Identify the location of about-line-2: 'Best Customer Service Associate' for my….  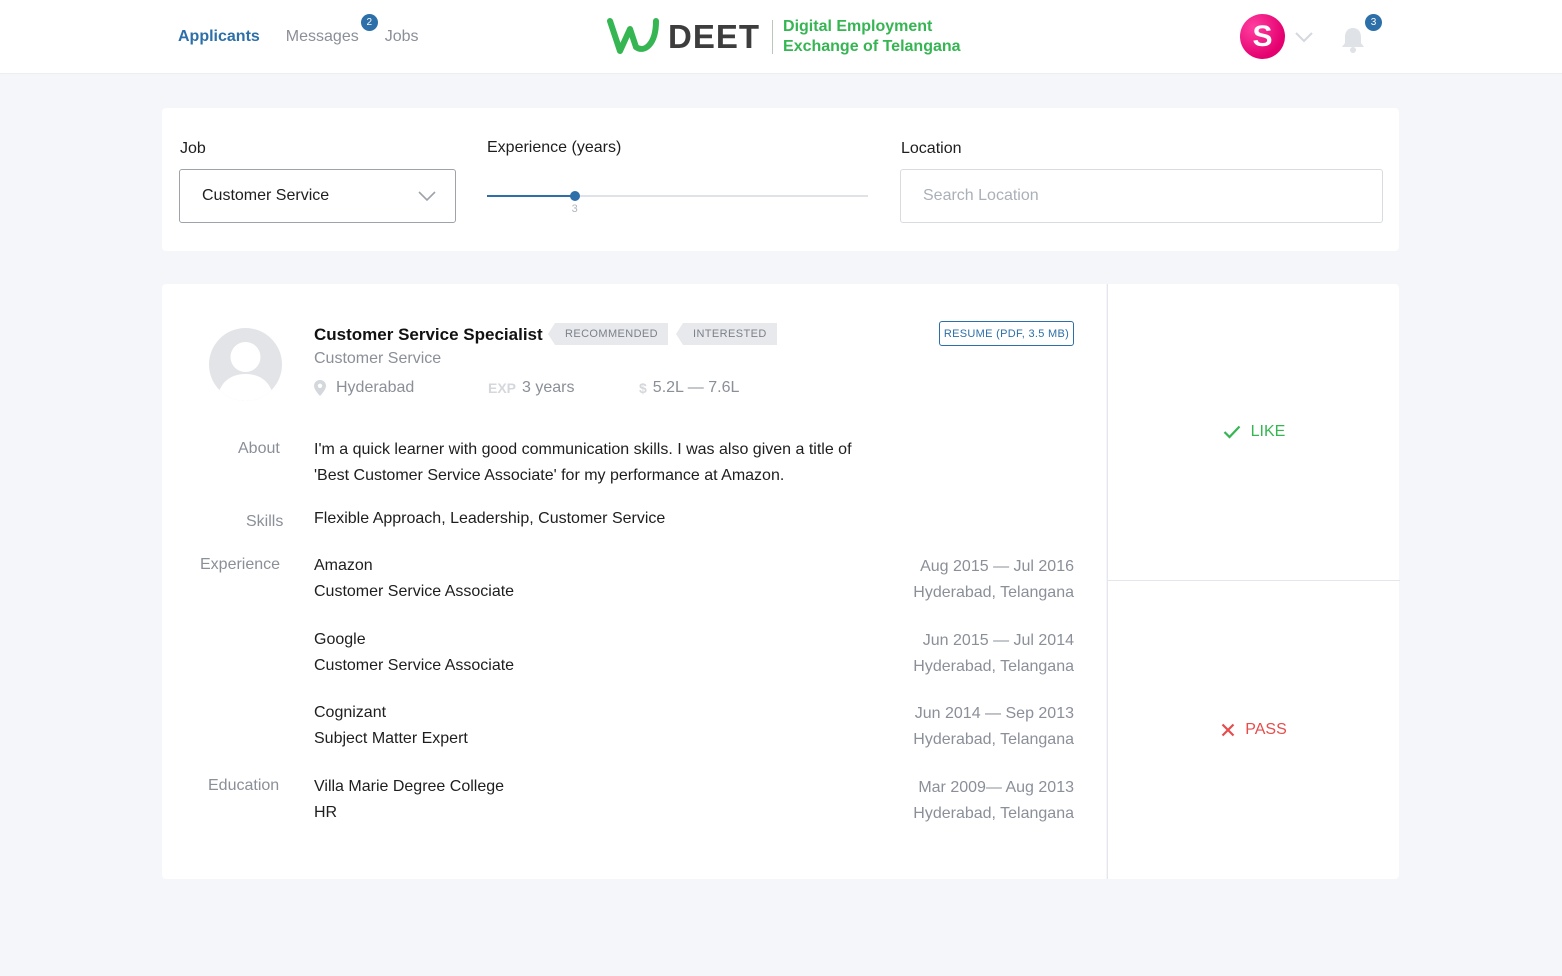
(549, 475).